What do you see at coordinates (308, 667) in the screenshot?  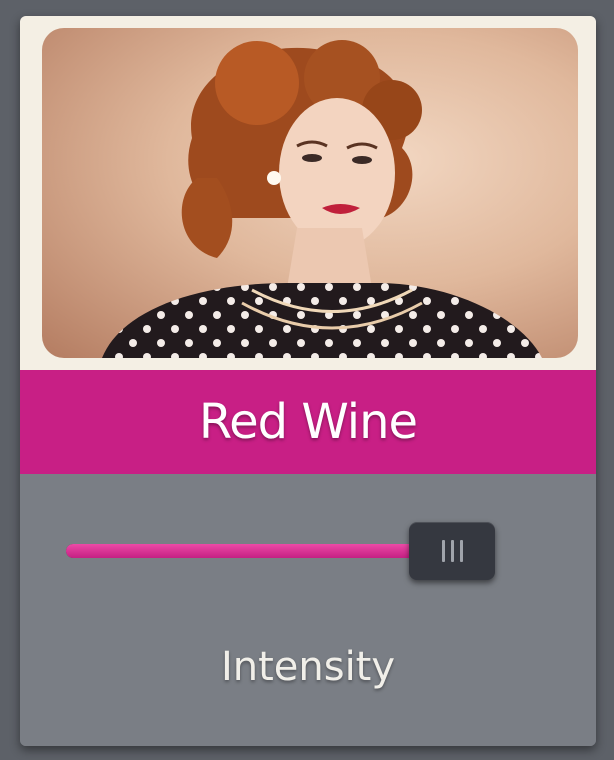 I see `intensity-label: Intensity` at bounding box center [308, 667].